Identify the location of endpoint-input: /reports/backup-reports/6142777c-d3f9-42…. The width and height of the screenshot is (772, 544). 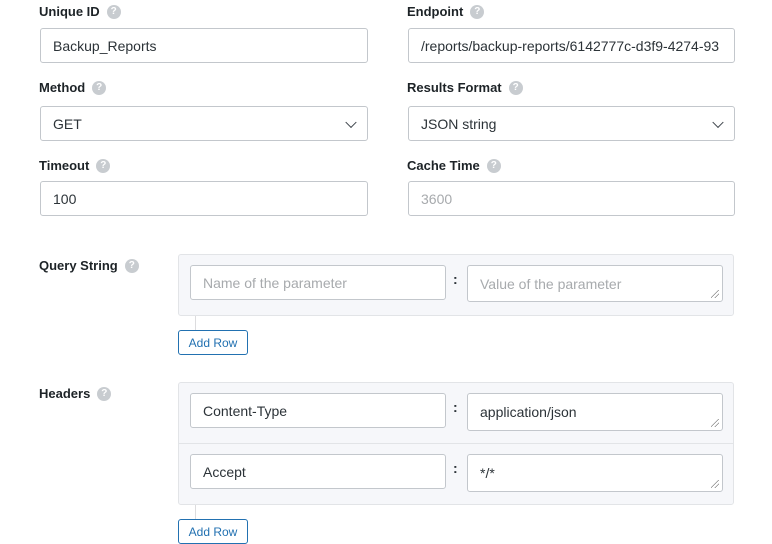
(571, 45).